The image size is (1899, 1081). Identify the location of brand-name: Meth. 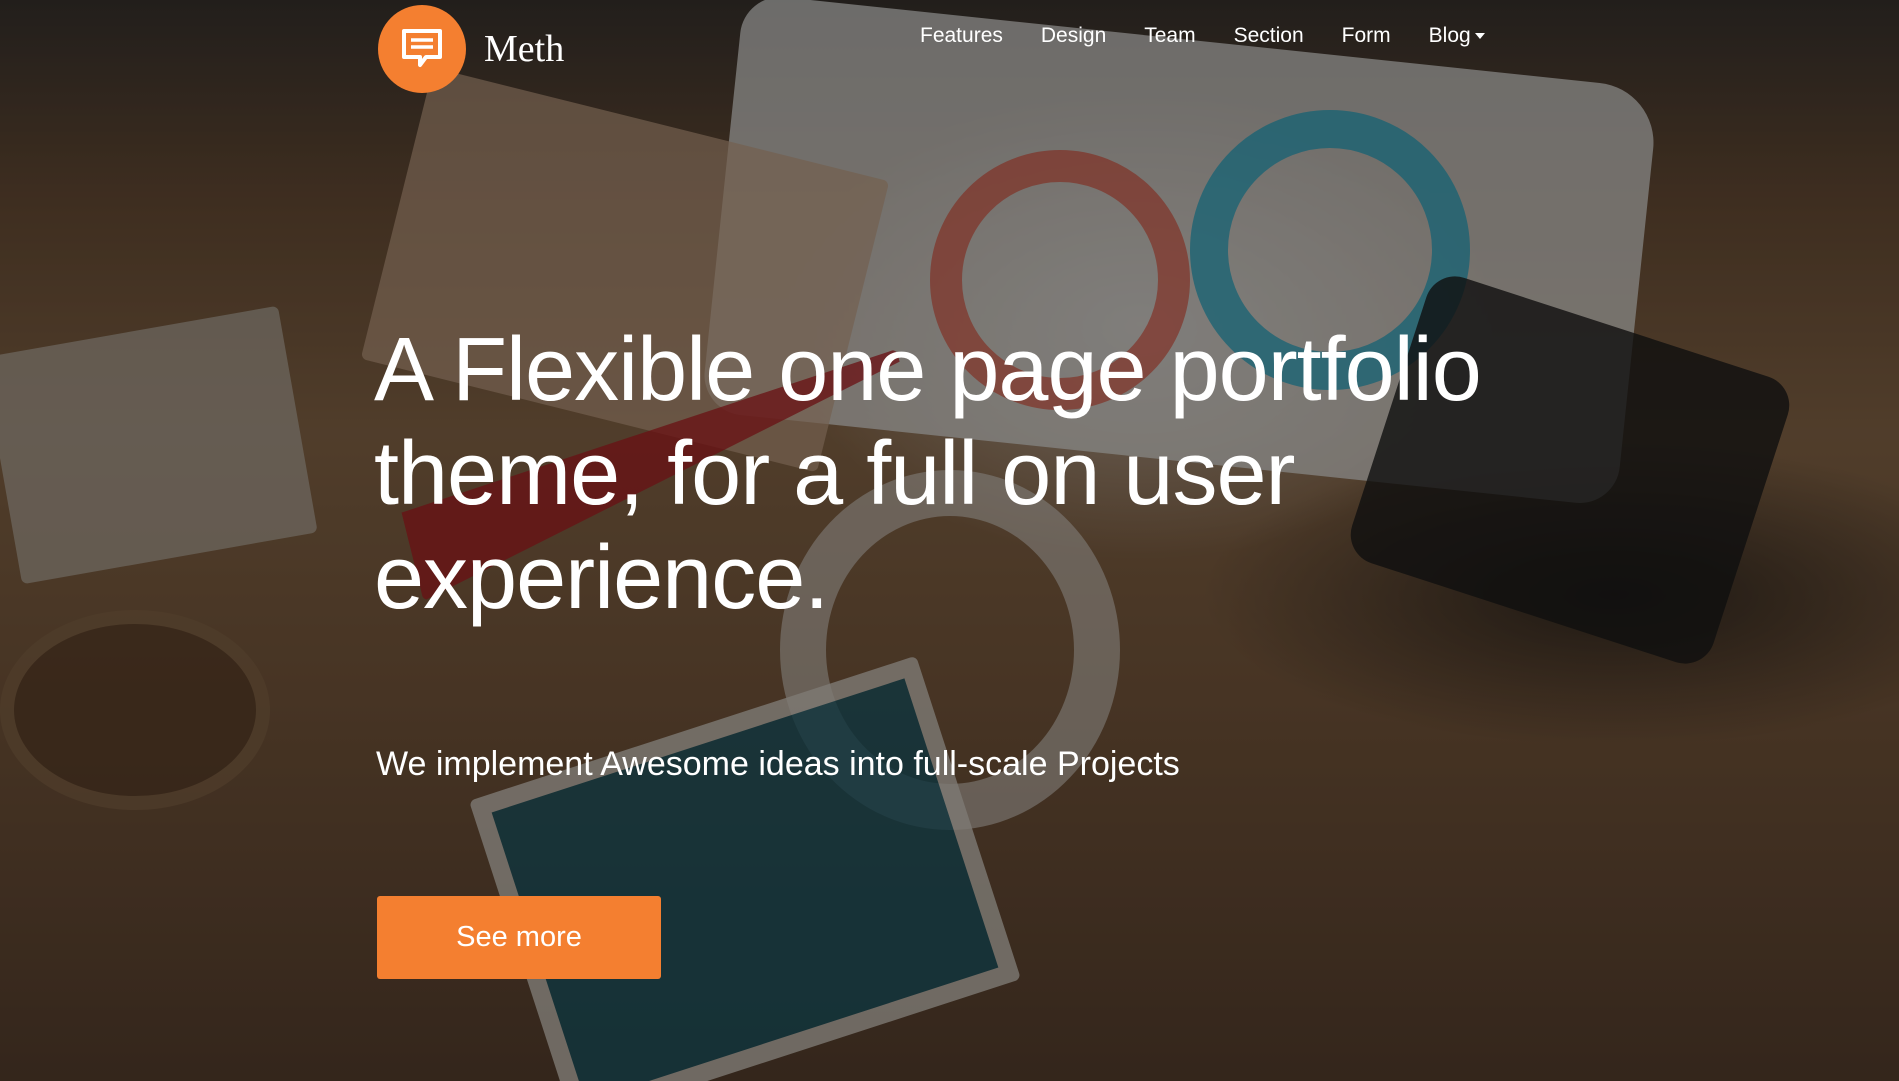
(524, 49).